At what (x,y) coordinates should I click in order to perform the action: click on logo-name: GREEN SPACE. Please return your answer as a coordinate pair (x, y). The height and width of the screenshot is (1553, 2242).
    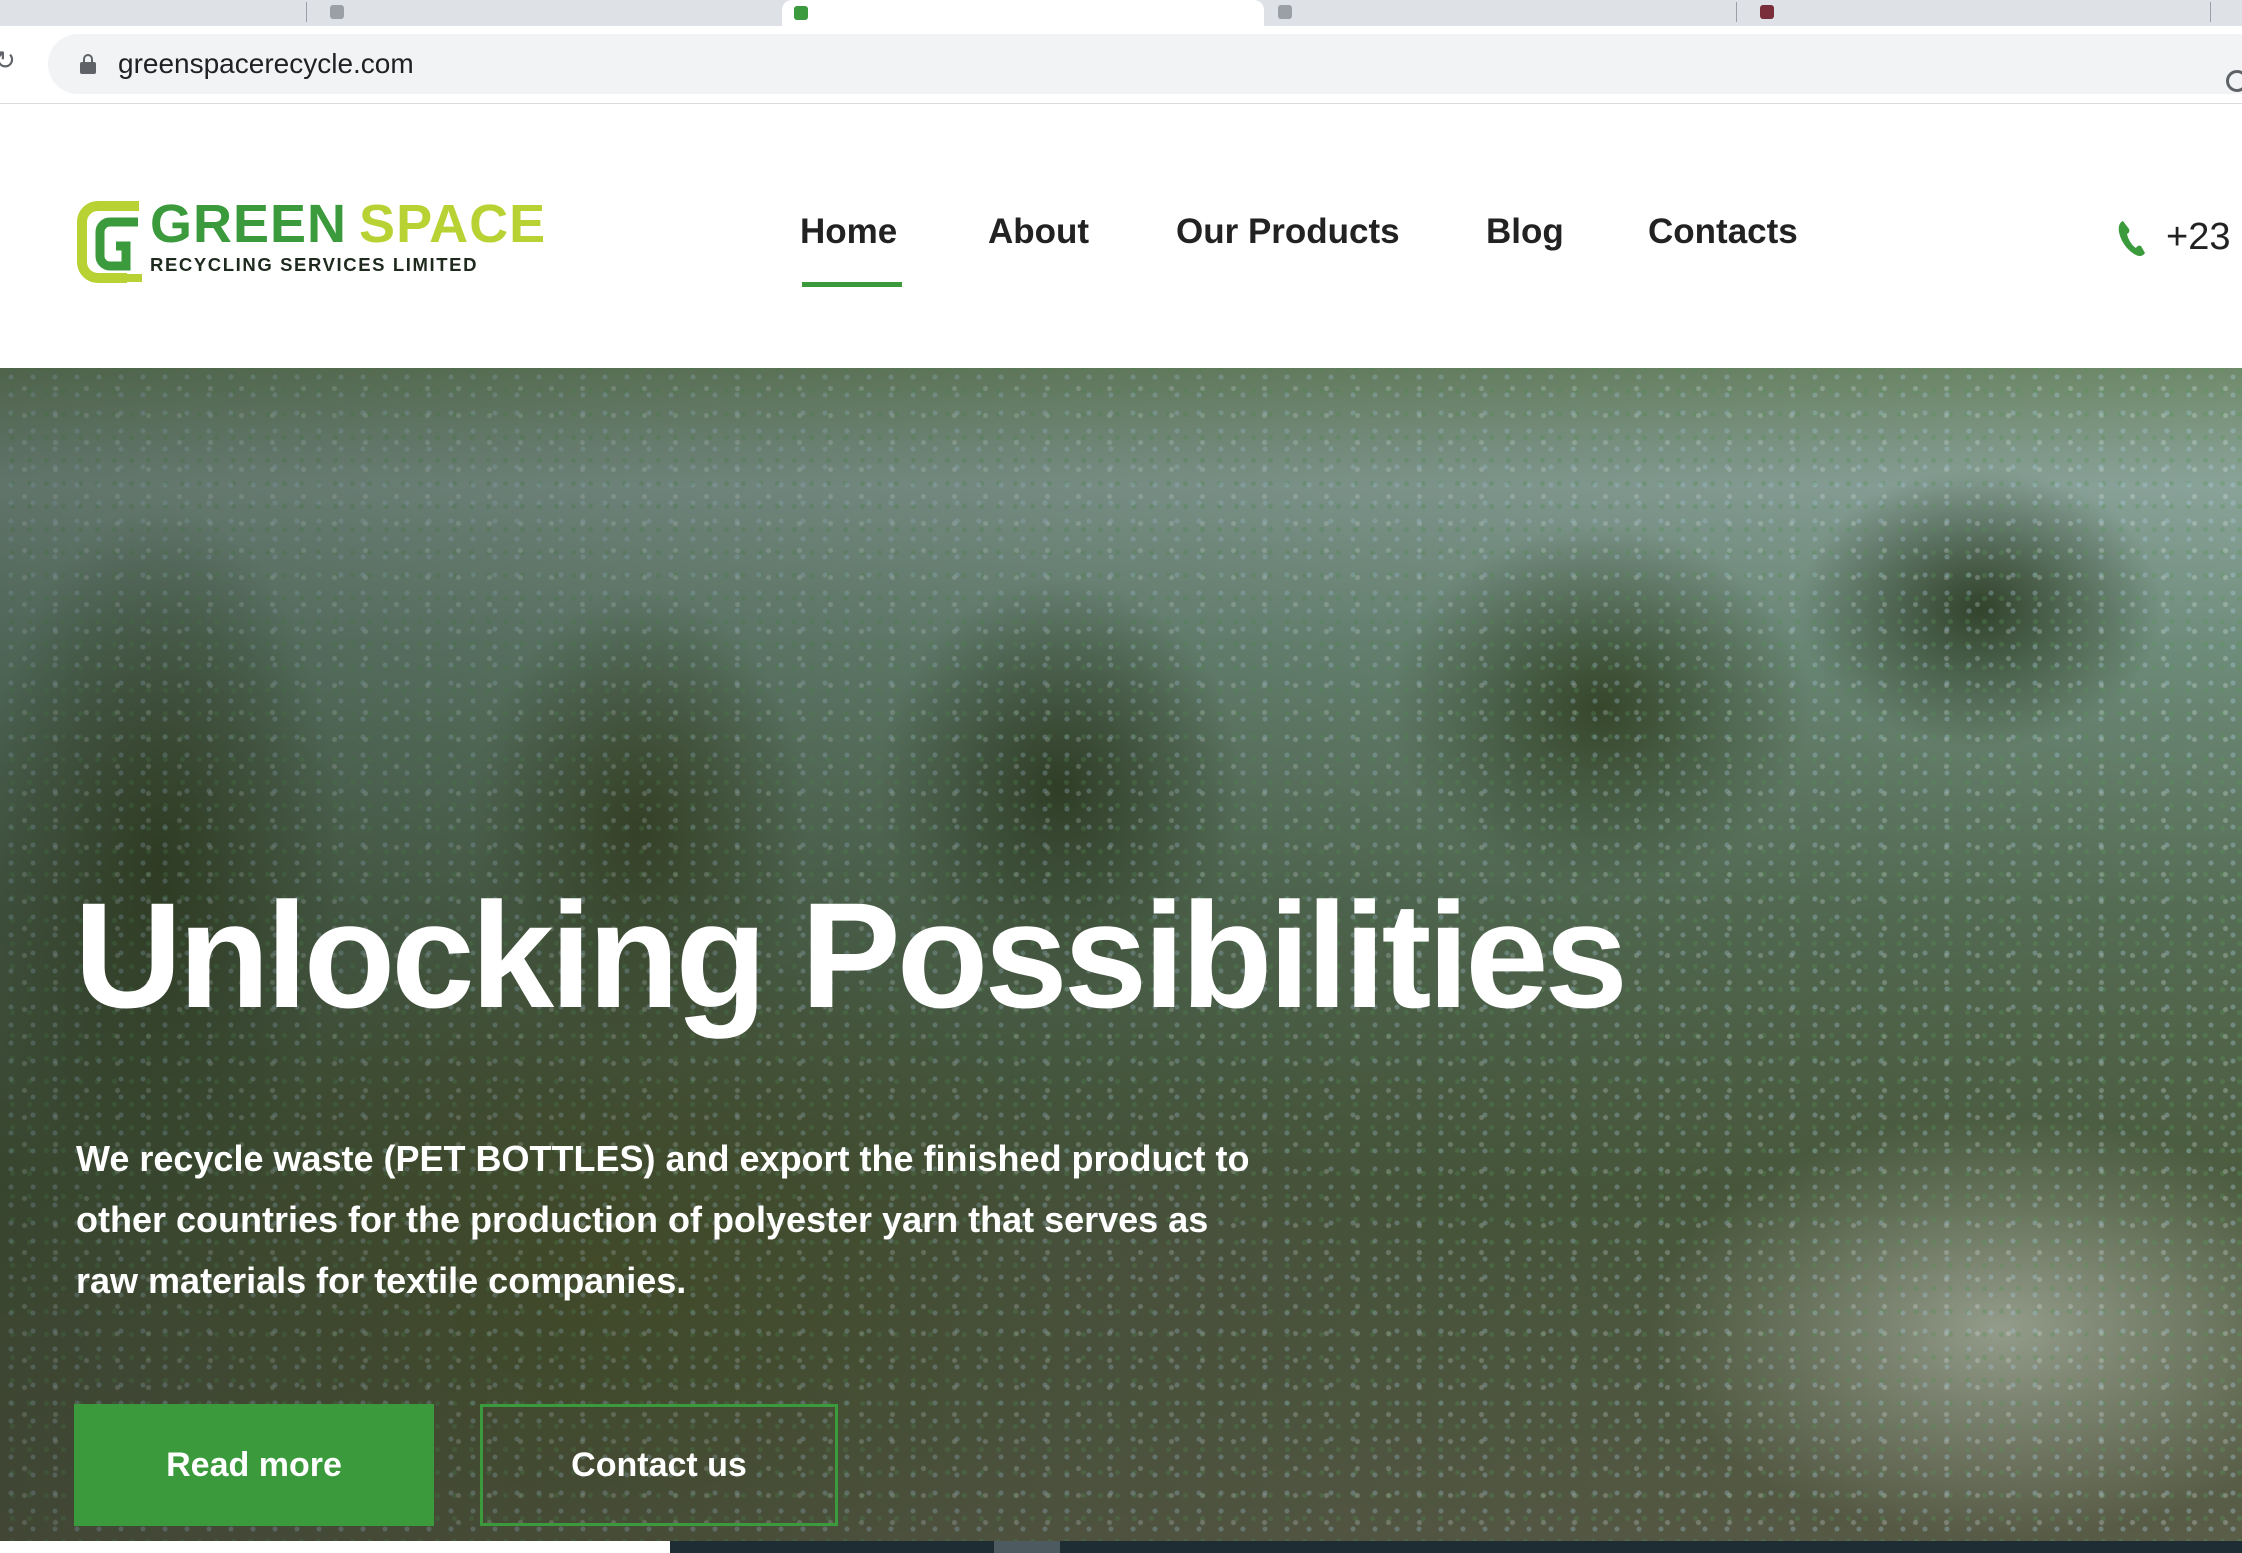
    Looking at the image, I should click on (348, 224).